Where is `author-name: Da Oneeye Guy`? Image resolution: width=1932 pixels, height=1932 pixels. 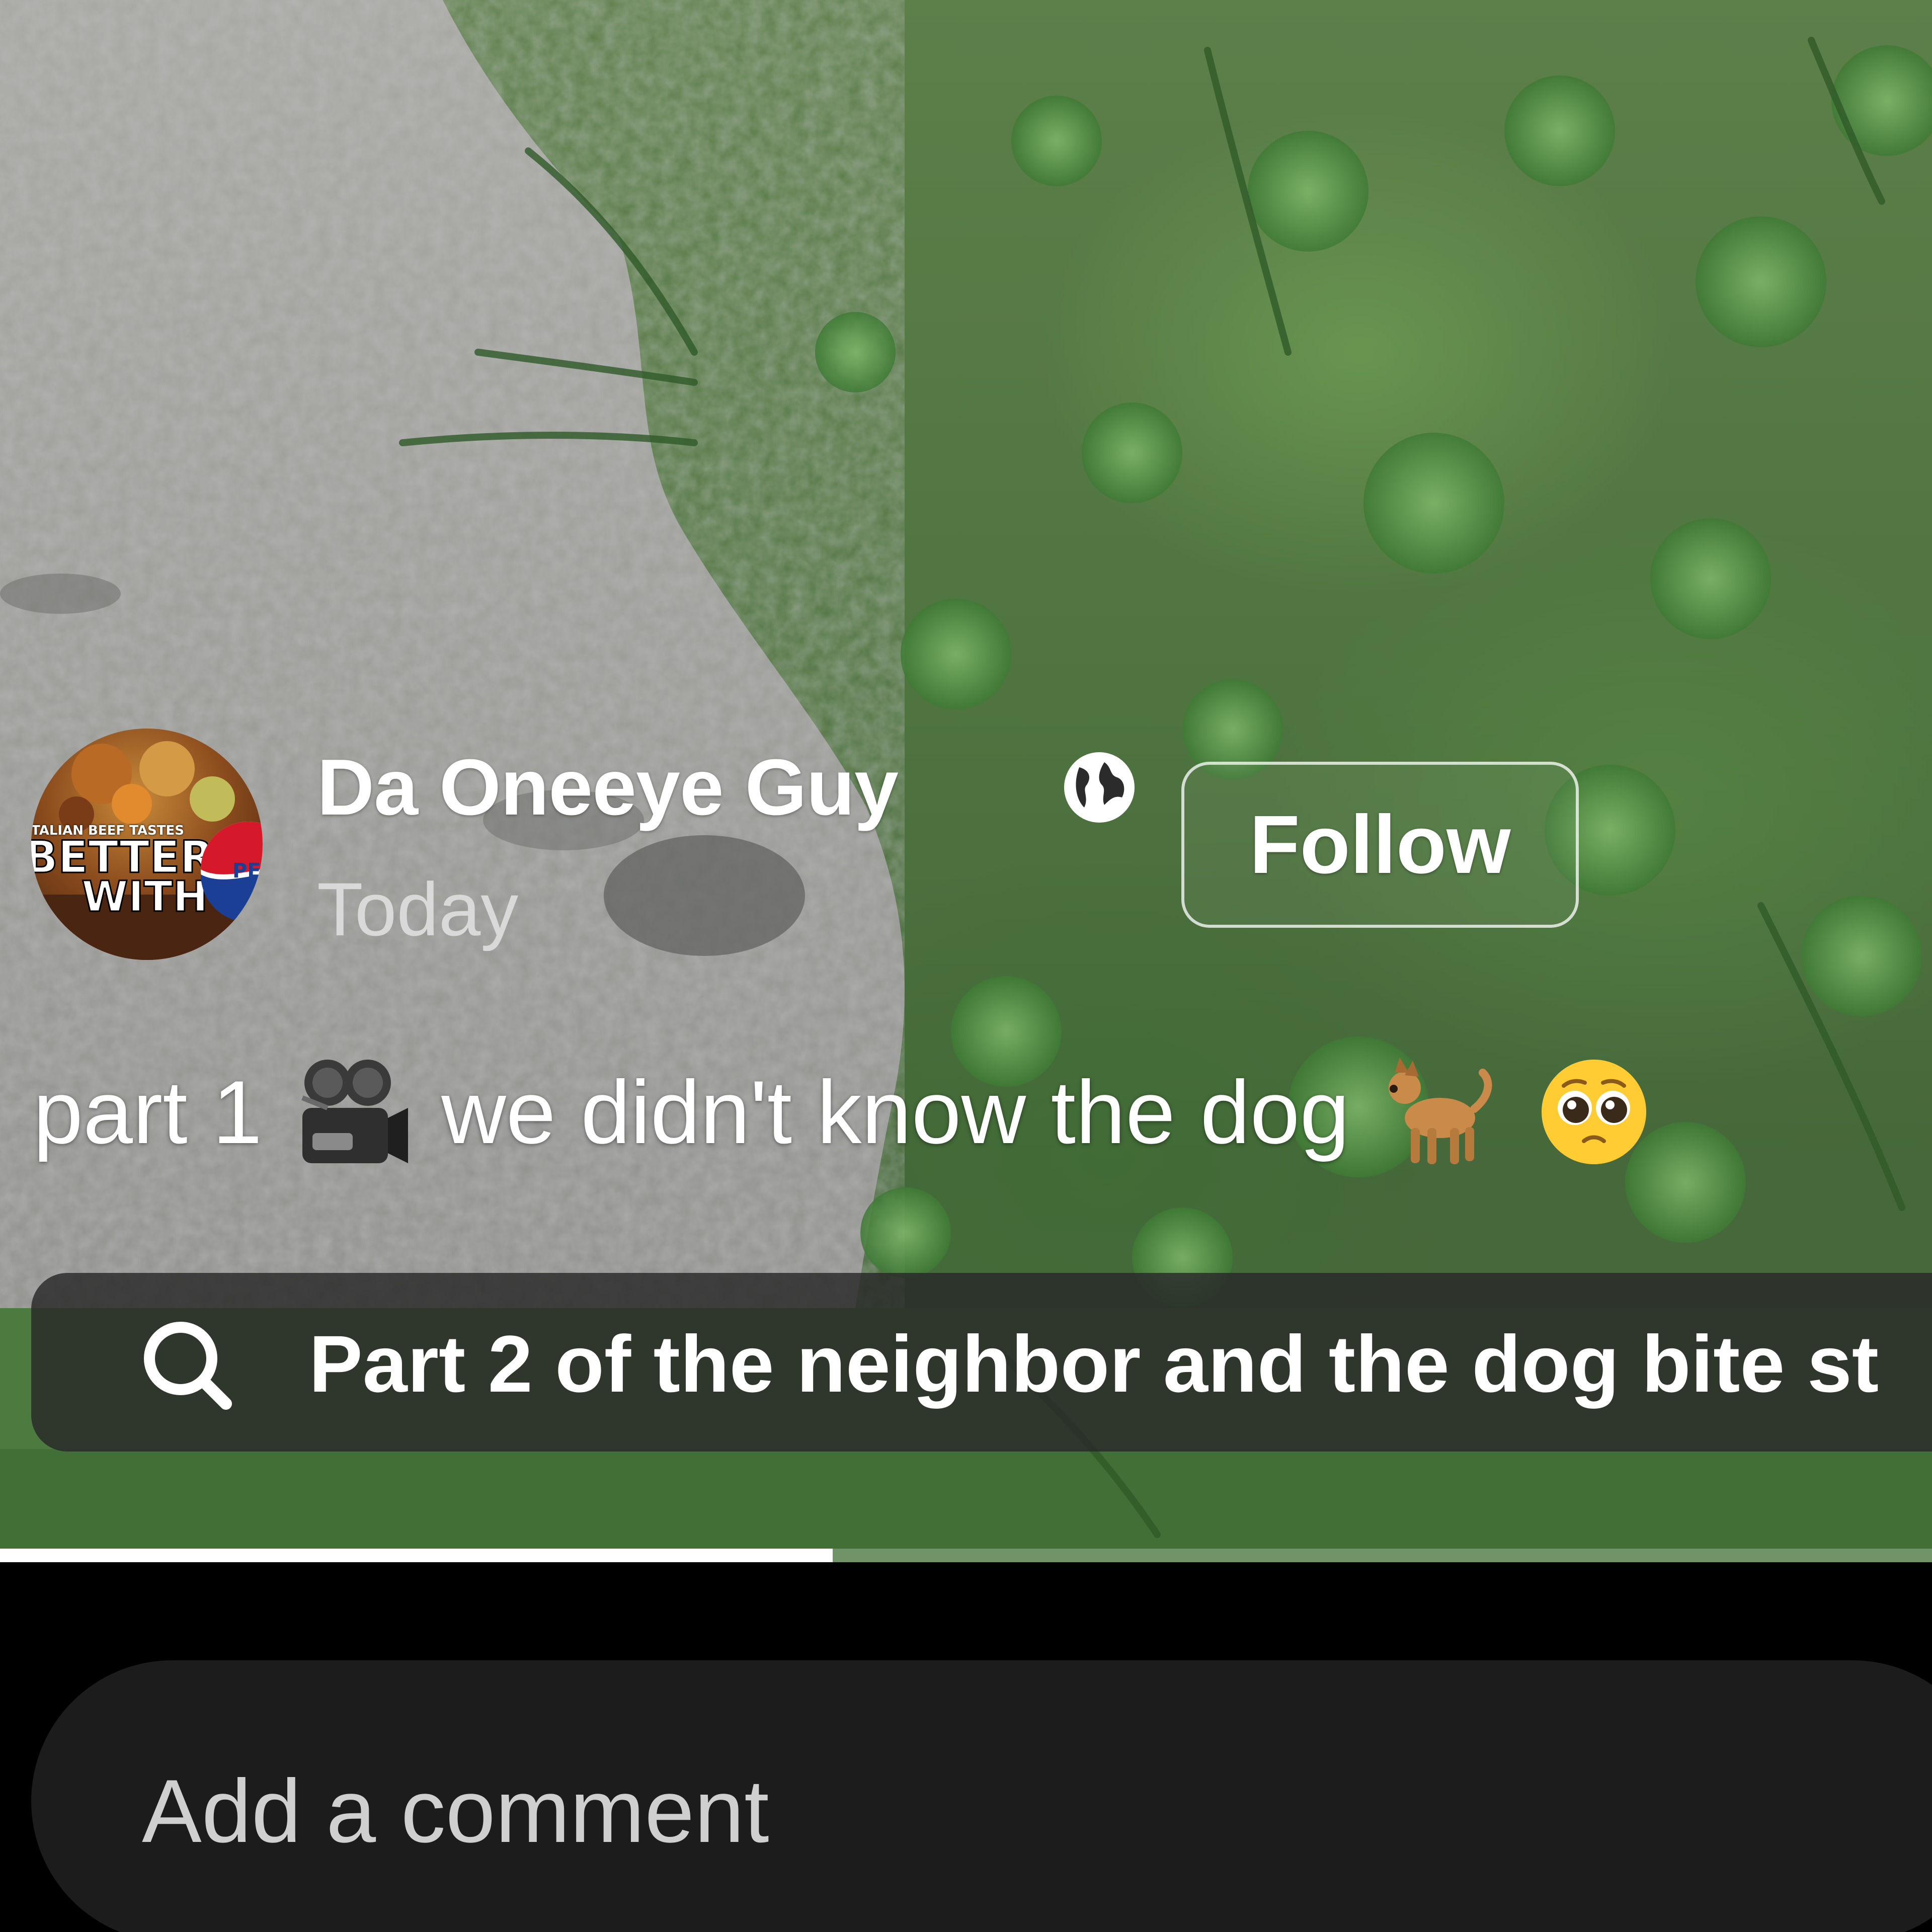 author-name: Da Oneeye Guy is located at coordinates (608, 787).